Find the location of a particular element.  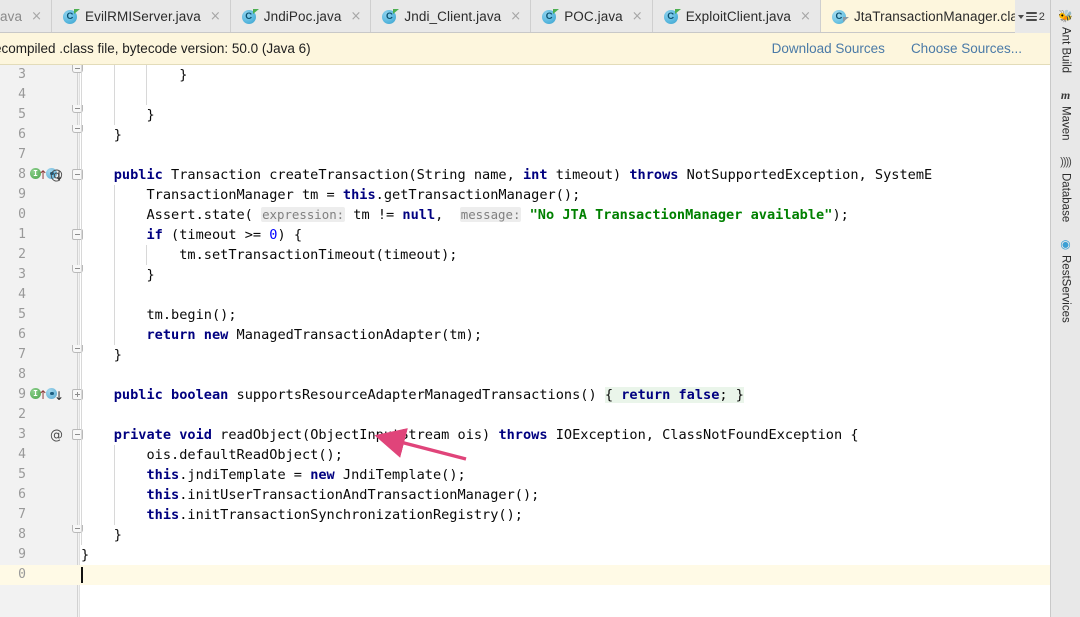

code-line: 8 is located at coordinates (525, 375).